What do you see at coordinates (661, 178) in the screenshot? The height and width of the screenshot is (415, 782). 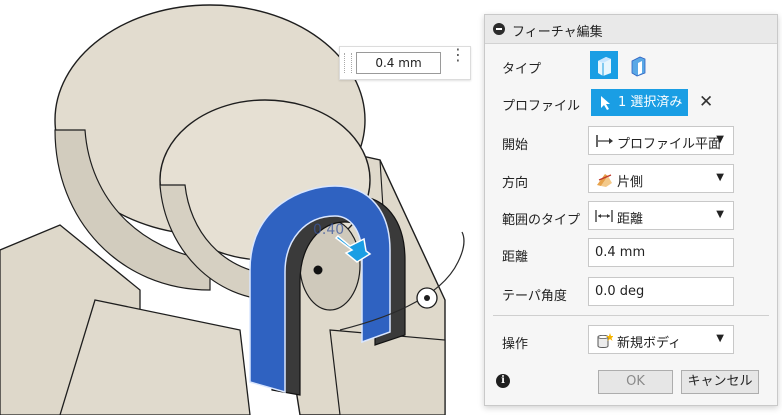 I see `direction-dropdown: 片側 ▼` at bounding box center [661, 178].